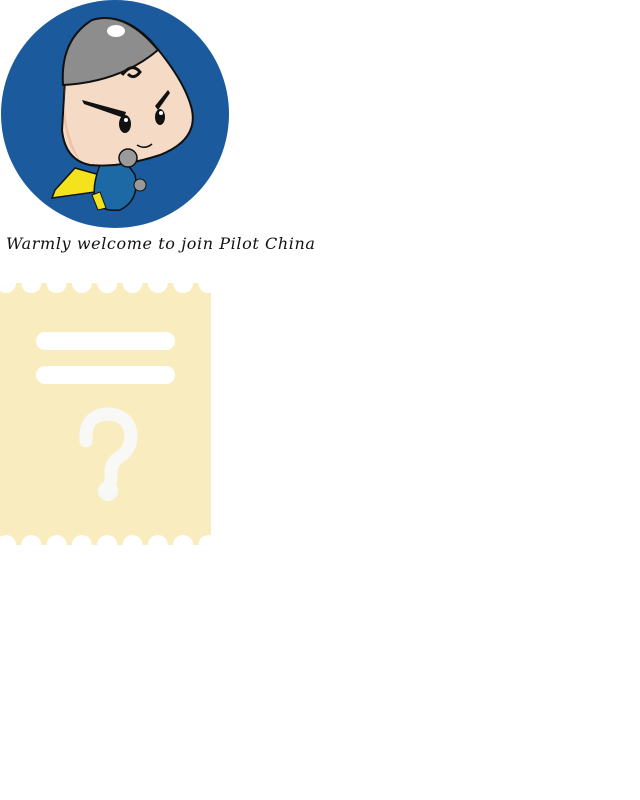 The image size is (640, 800). What do you see at coordinates (106, 414) in the screenshot?
I see `empty-ticket-icon` at bounding box center [106, 414].